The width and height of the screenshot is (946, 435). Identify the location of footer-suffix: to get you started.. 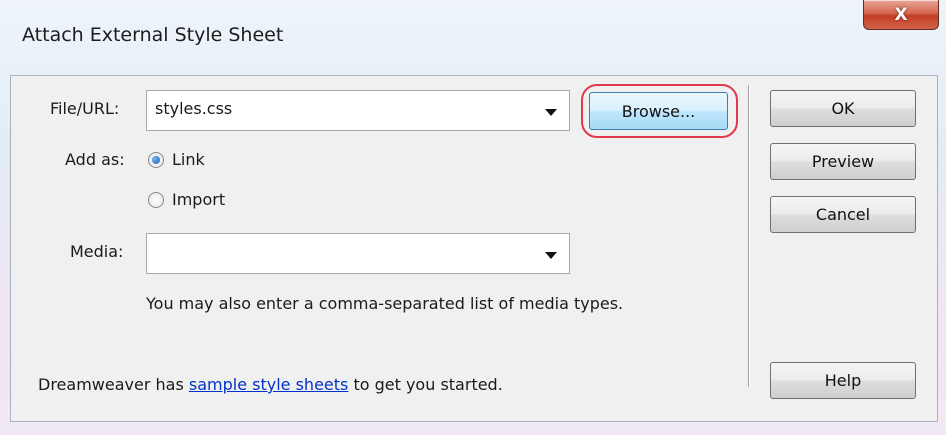
(428, 384).